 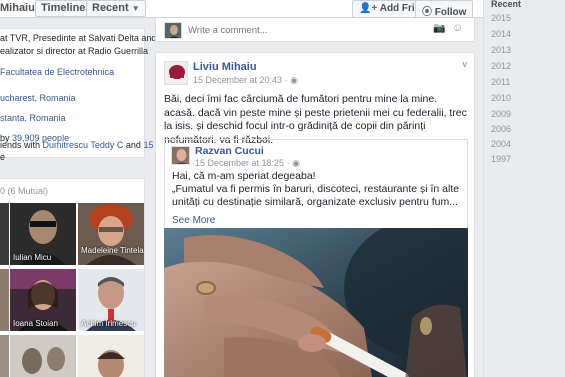 I want to click on year-item-2014: 2014, so click(x=501, y=34).